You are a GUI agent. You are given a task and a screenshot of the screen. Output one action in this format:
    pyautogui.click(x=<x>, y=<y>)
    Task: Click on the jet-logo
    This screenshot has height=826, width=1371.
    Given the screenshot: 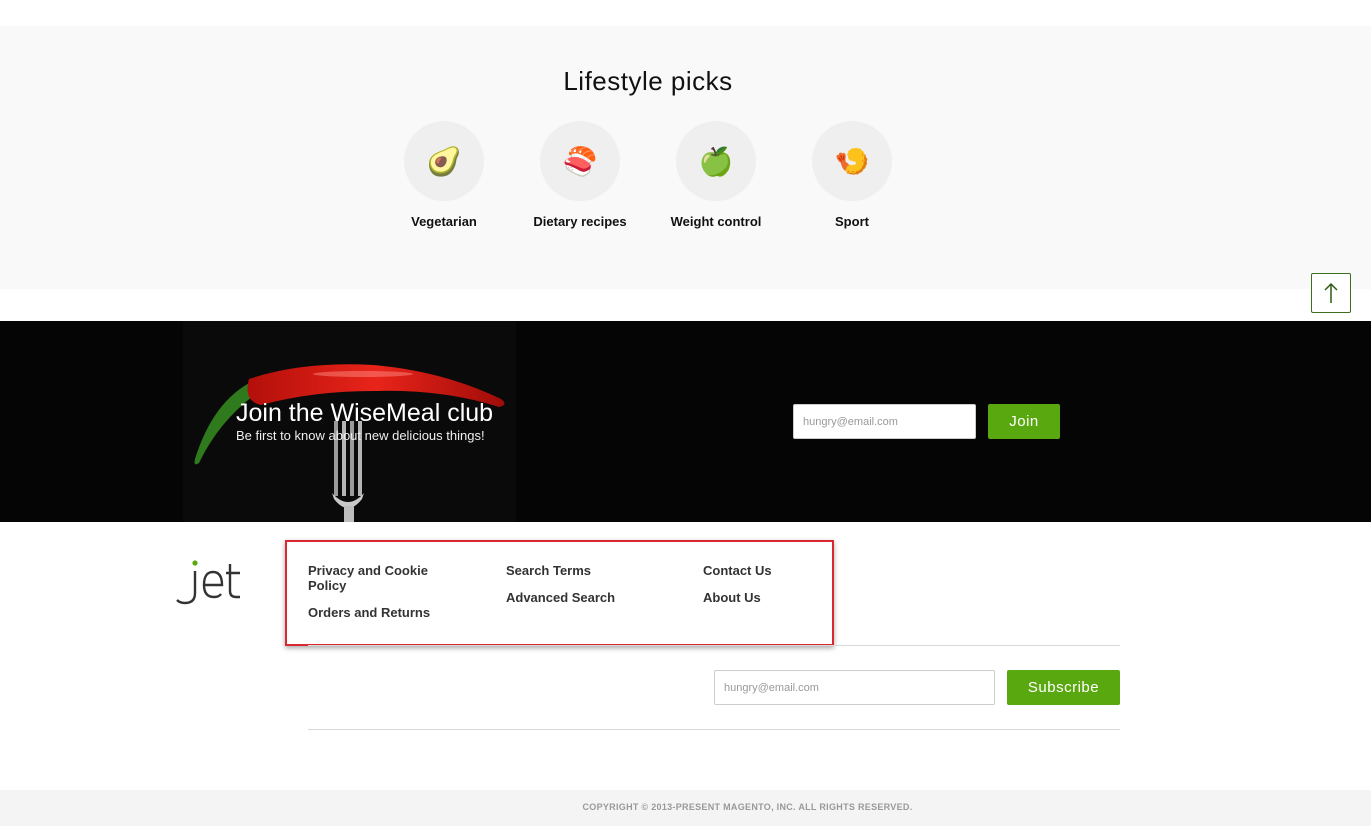 What is the action you would take?
    pyautogui.click(x=209, y=585)
    